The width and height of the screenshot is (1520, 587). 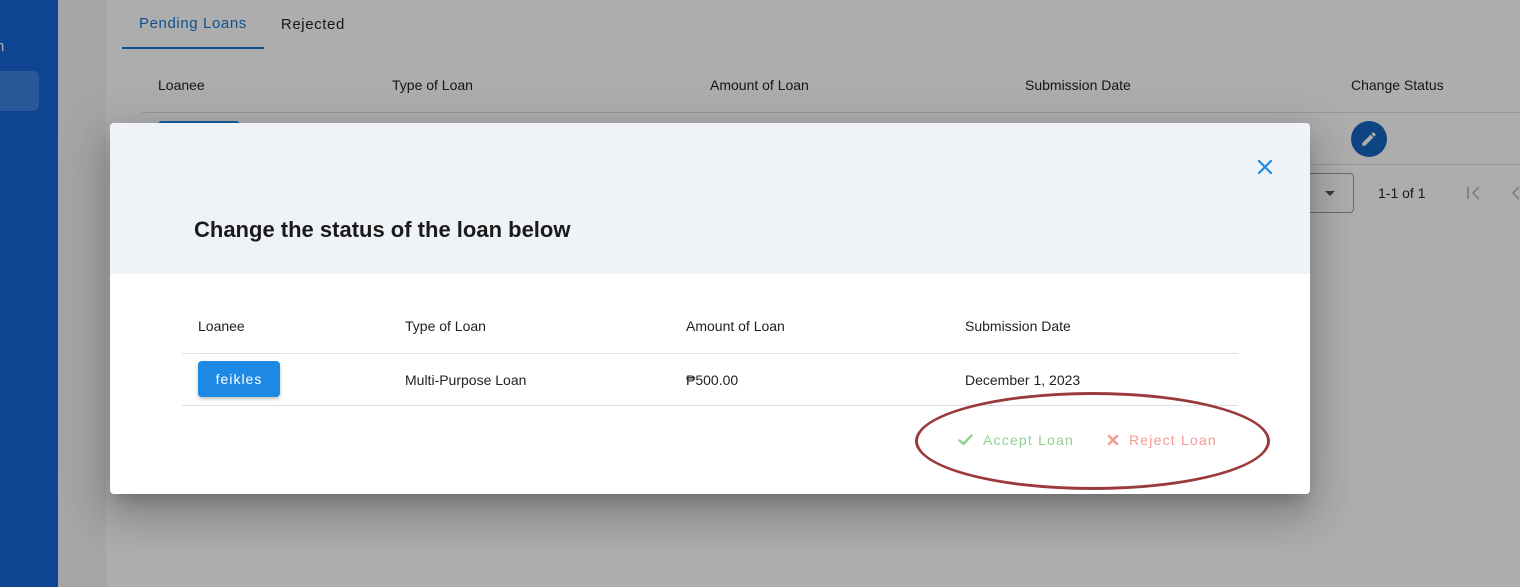 I want to click on close-icon, so click(x=1265, y=167).